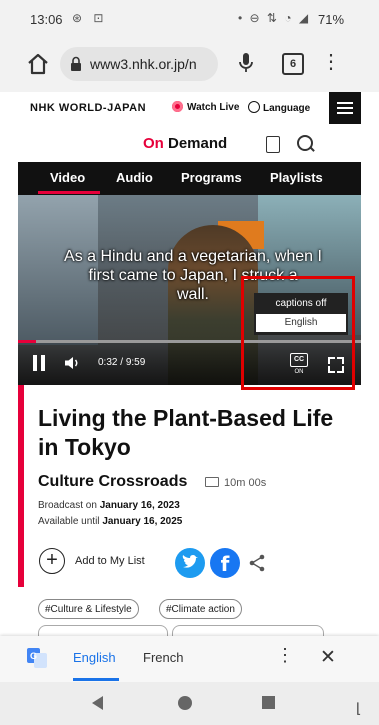 This screenshot has height=725, width=379. I want to click on language-link: Language, so click(279, 107).